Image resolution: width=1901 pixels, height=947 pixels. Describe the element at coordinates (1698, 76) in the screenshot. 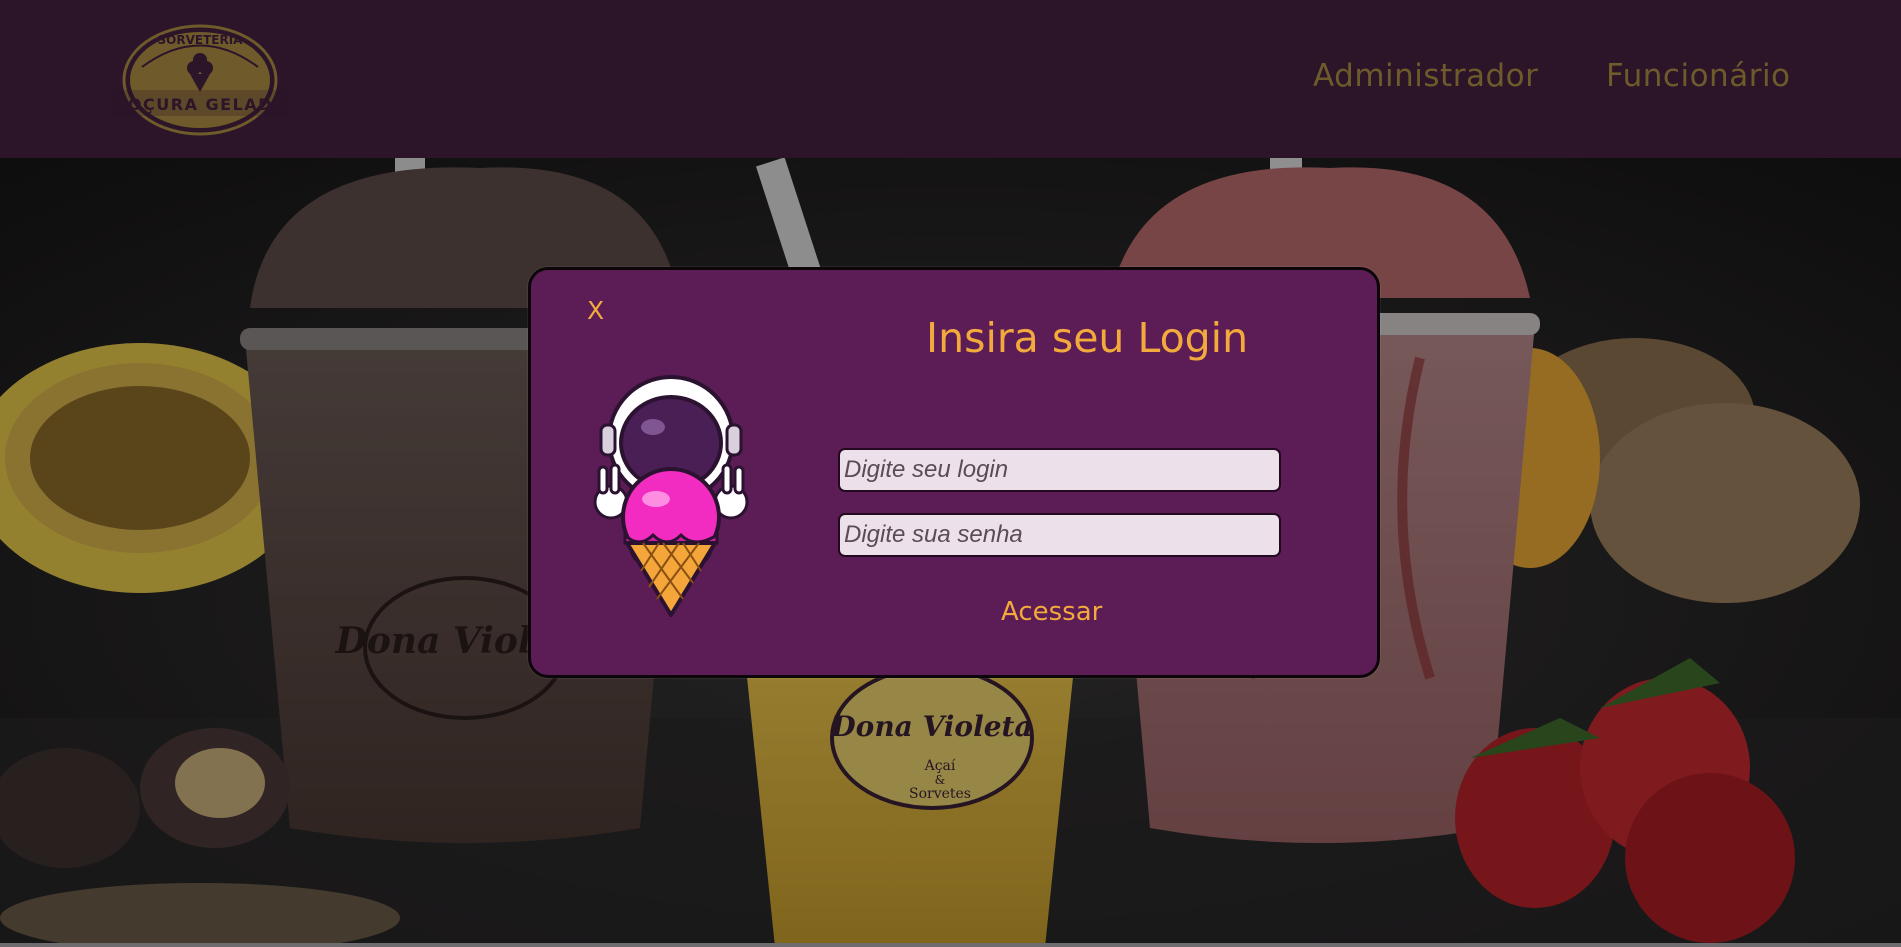

I see `nav-link-funcionario: Funcionário` at that location.